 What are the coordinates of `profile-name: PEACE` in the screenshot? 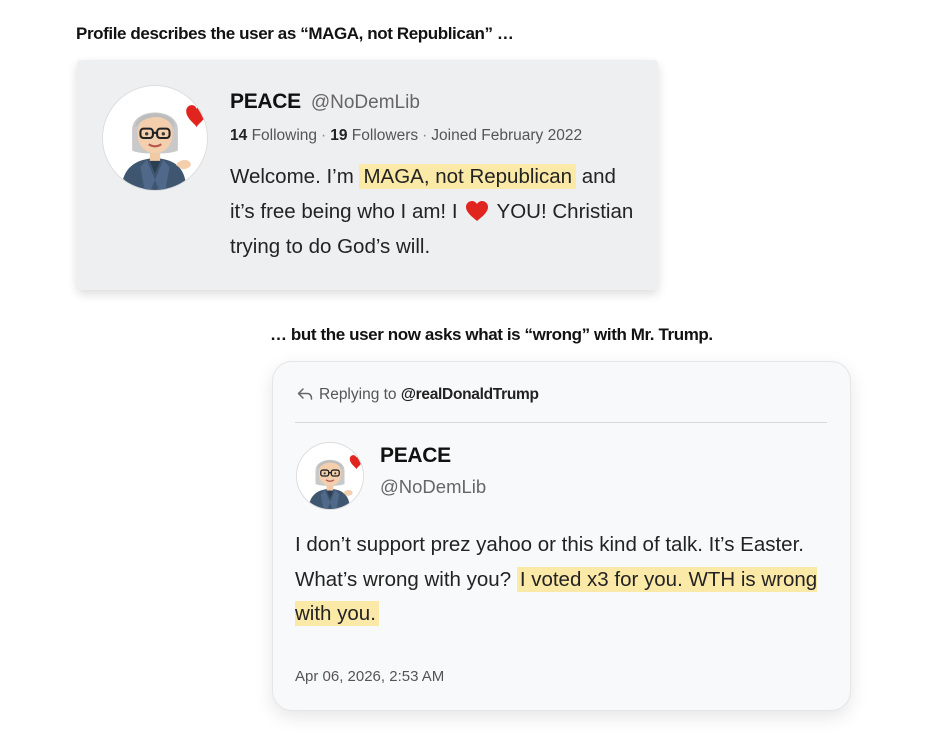 It's located at (265, 101).